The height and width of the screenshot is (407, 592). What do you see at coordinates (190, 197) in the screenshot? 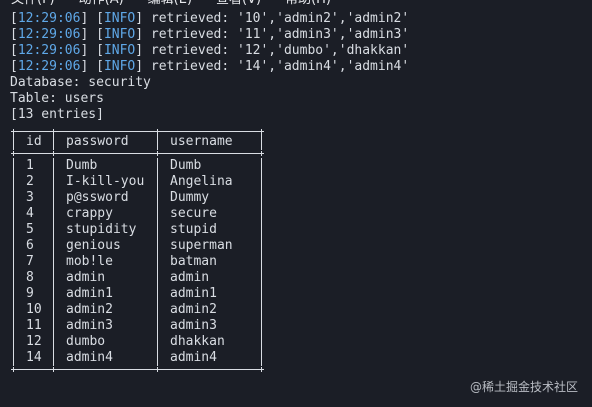
I see `cell-username: Dummy` at bounding box center [190, 197].